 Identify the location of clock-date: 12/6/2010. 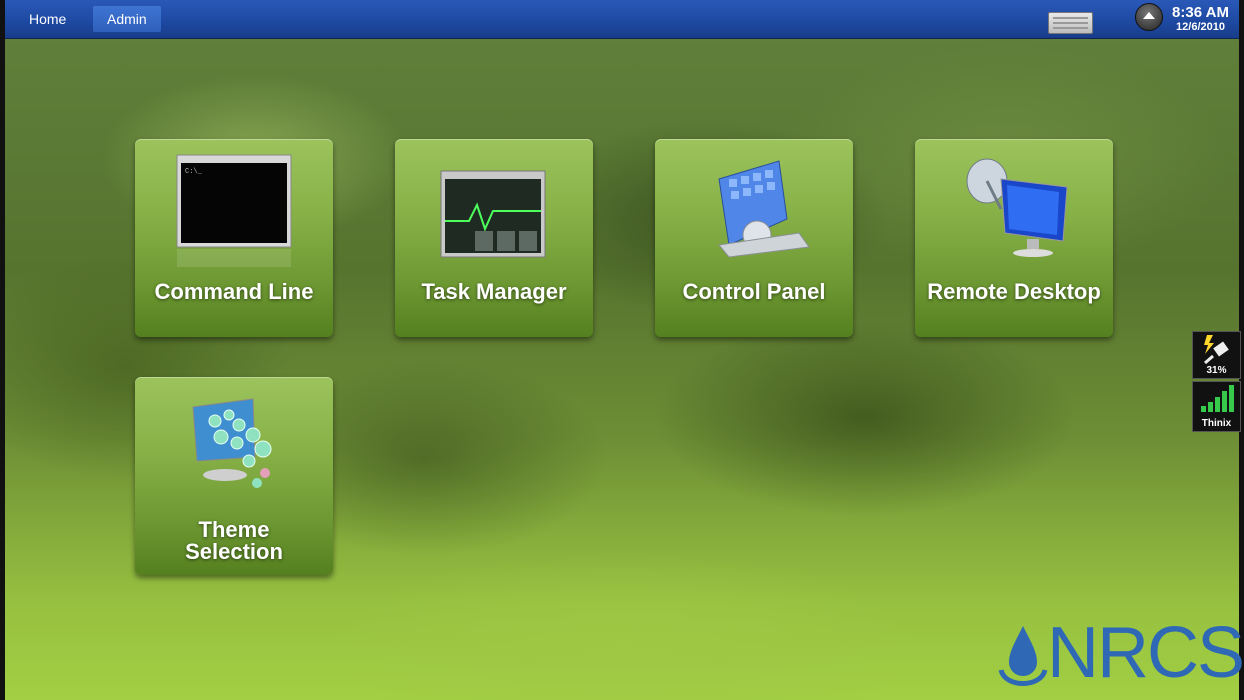
(1200, 27).